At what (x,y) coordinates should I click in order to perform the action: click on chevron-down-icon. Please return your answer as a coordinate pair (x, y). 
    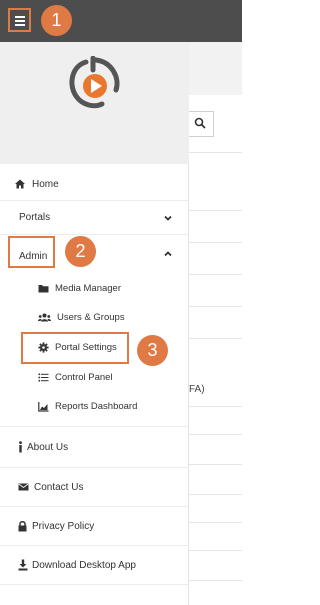
    Looking at the image, I should click on (168, 218).